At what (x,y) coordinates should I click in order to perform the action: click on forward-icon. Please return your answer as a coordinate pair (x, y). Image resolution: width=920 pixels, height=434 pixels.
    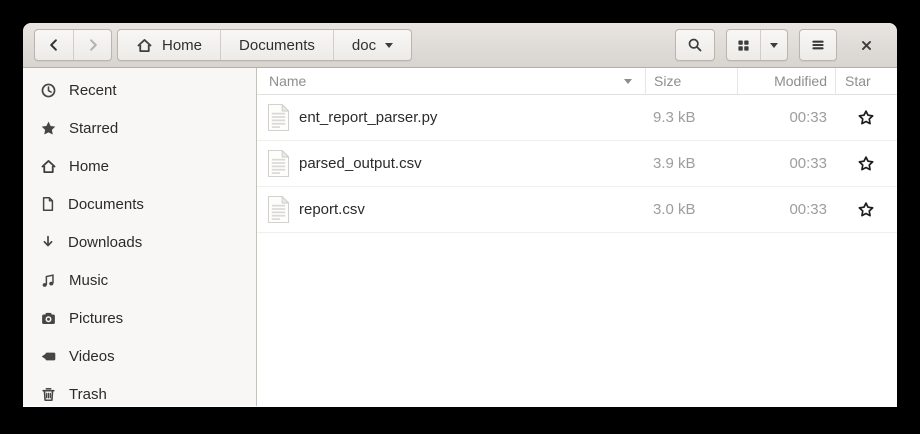
    Looking at the image, I should click on (93, 45).